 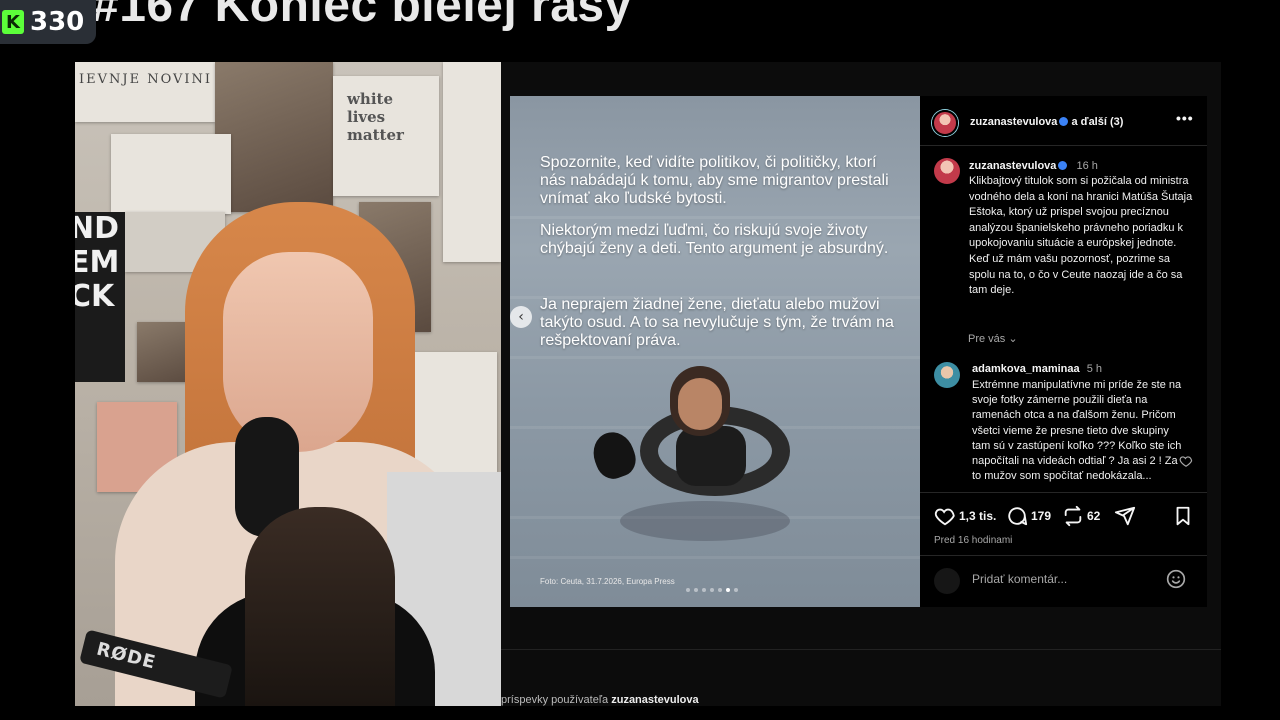 I want to click on newspaper-heading: IEVNJE NOVINI, so click(x=146, y=79).